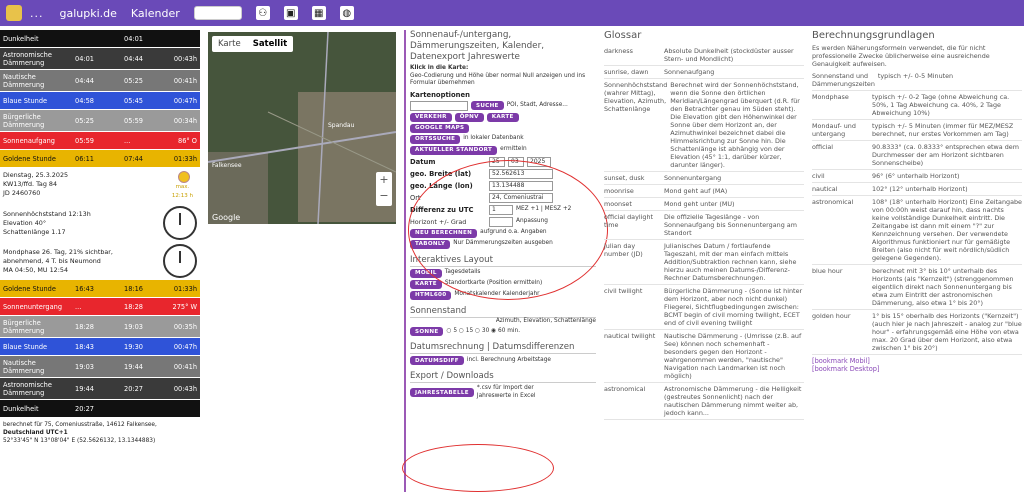 This screenshot has height=492, width=1024. What do you see at coordinates (32, 306) in the screenshot?
I see `row-label: Sonnenuntergang` at bounding box center [32, 306].